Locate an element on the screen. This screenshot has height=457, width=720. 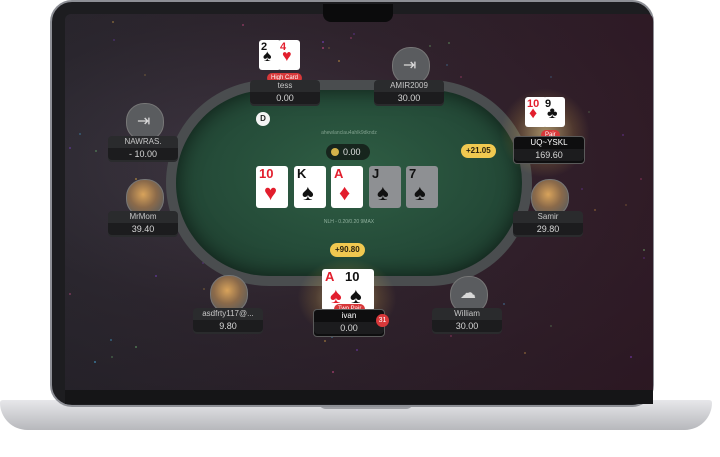
board-card-1: 10 ♥ is located at coordinates (272, 187).